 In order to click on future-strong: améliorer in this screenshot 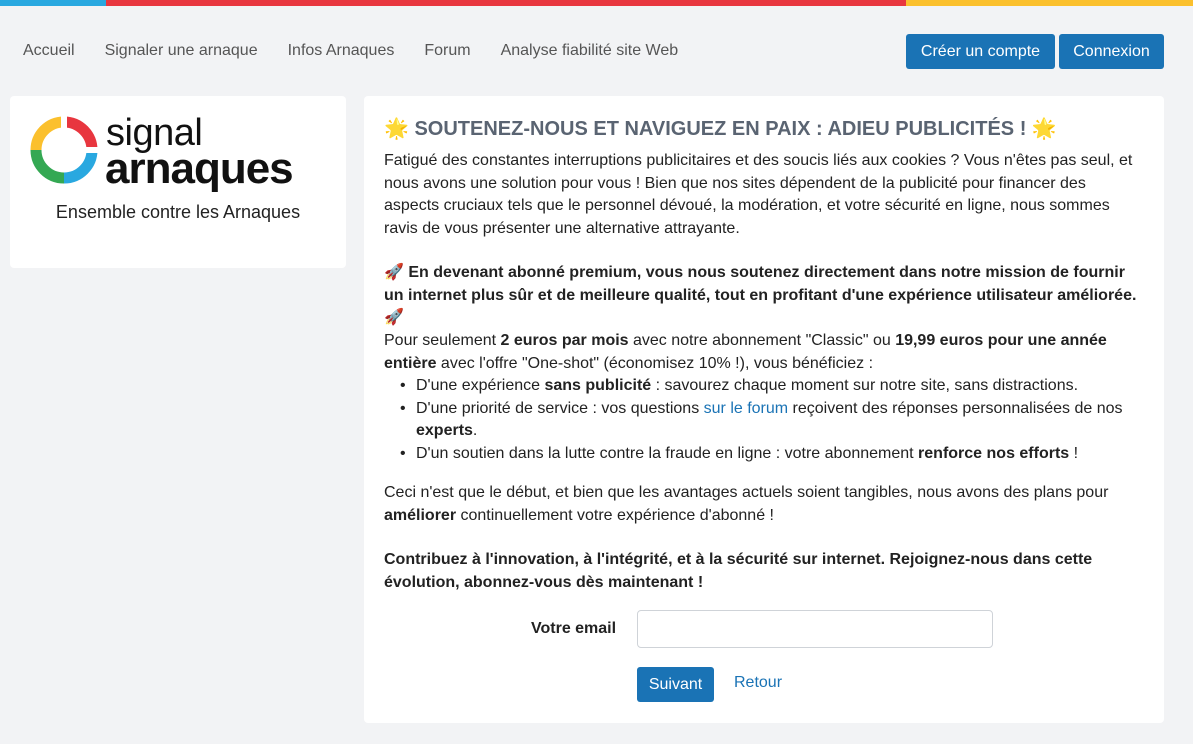, I will do `click(420, 515)`.